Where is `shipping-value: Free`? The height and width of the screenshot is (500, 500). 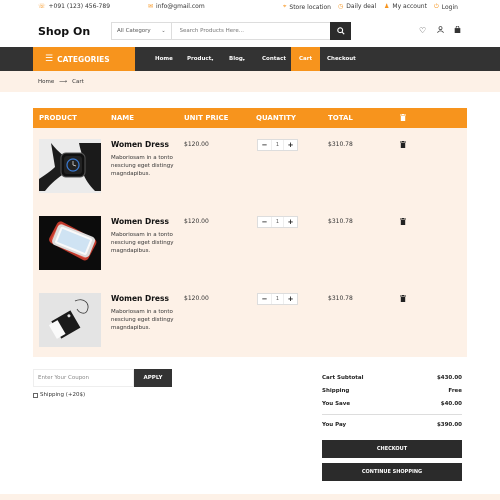
shipping-value: Free is located at coordinates (455, 391).